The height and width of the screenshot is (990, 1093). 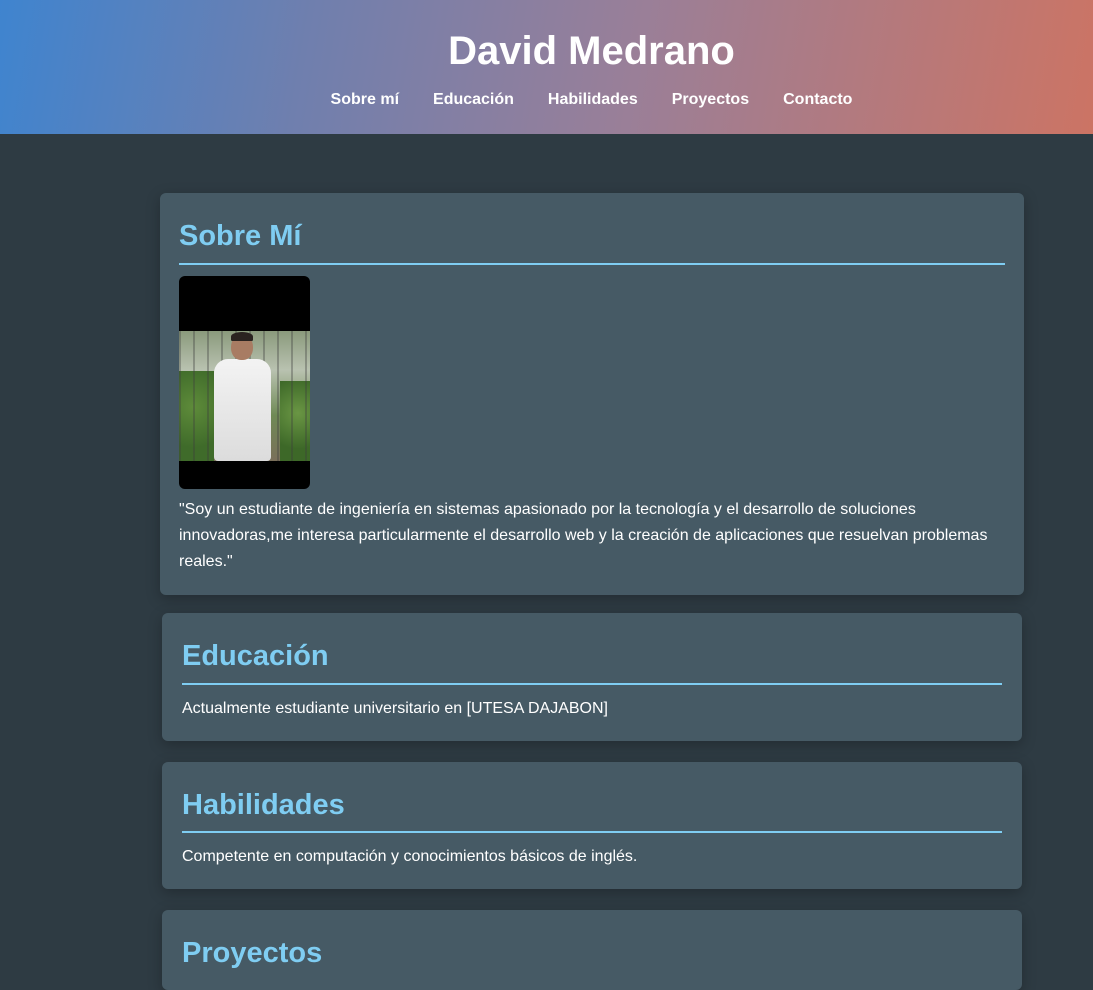 I want to click on site-title: David Medrano, so click(x=591, y=51).